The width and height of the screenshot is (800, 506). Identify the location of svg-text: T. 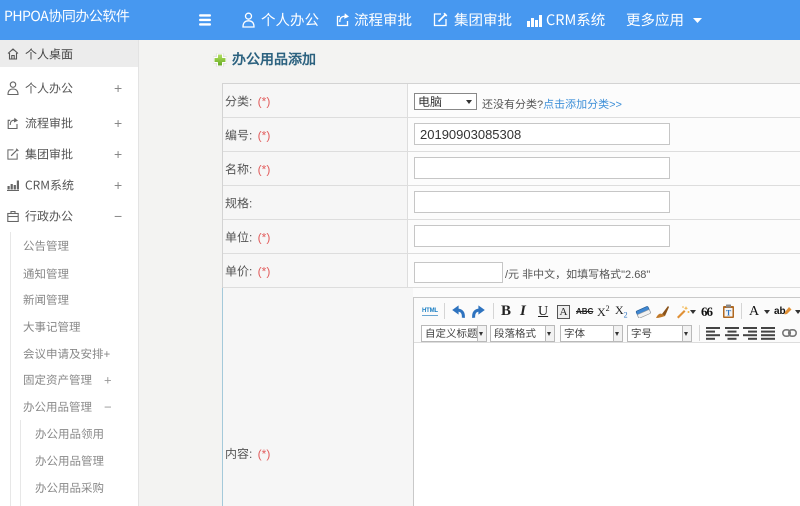
(729, 313).